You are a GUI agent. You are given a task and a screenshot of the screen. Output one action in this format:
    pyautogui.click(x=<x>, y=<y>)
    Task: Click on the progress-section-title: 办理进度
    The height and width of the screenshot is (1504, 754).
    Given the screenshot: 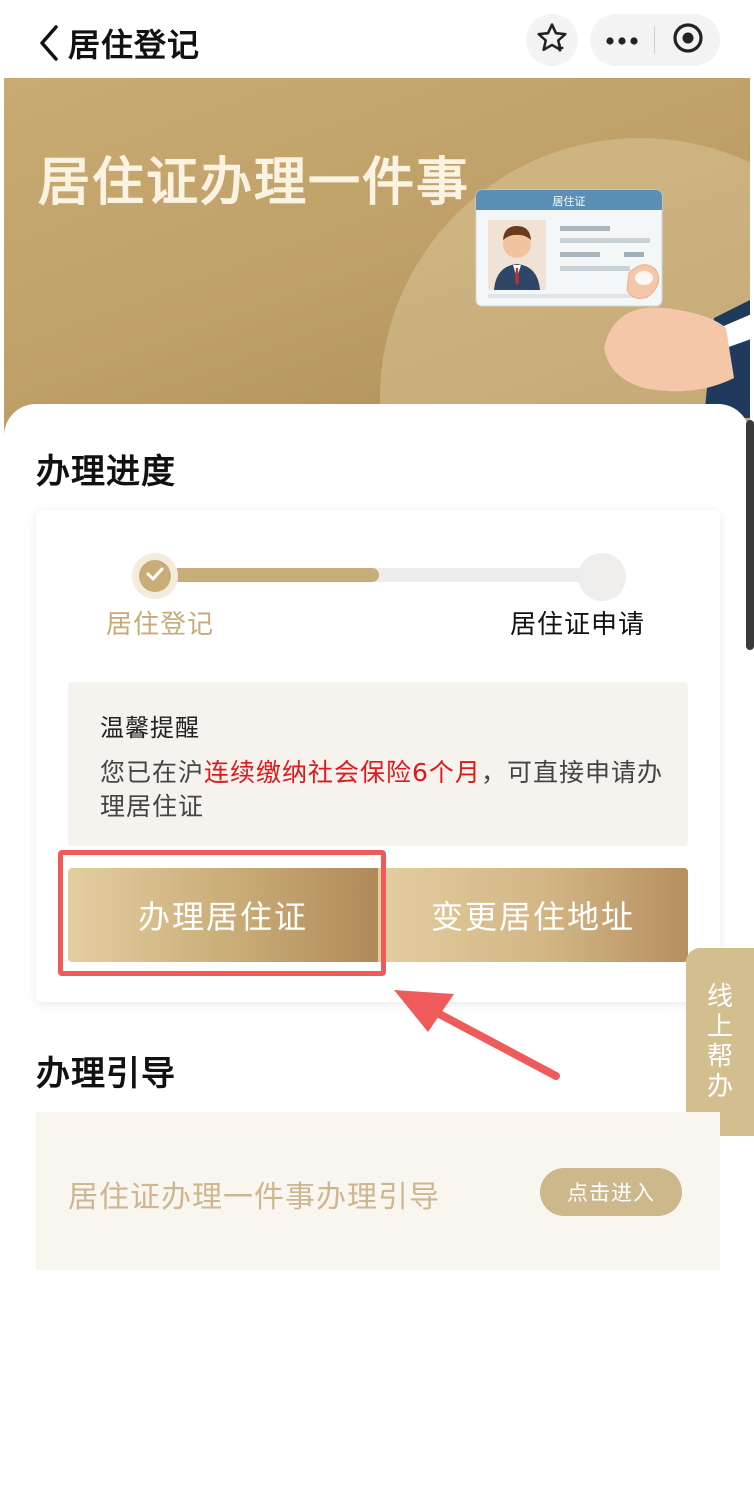 What is the action you would take?
    pyautogui.click(x=106, y=472)
    